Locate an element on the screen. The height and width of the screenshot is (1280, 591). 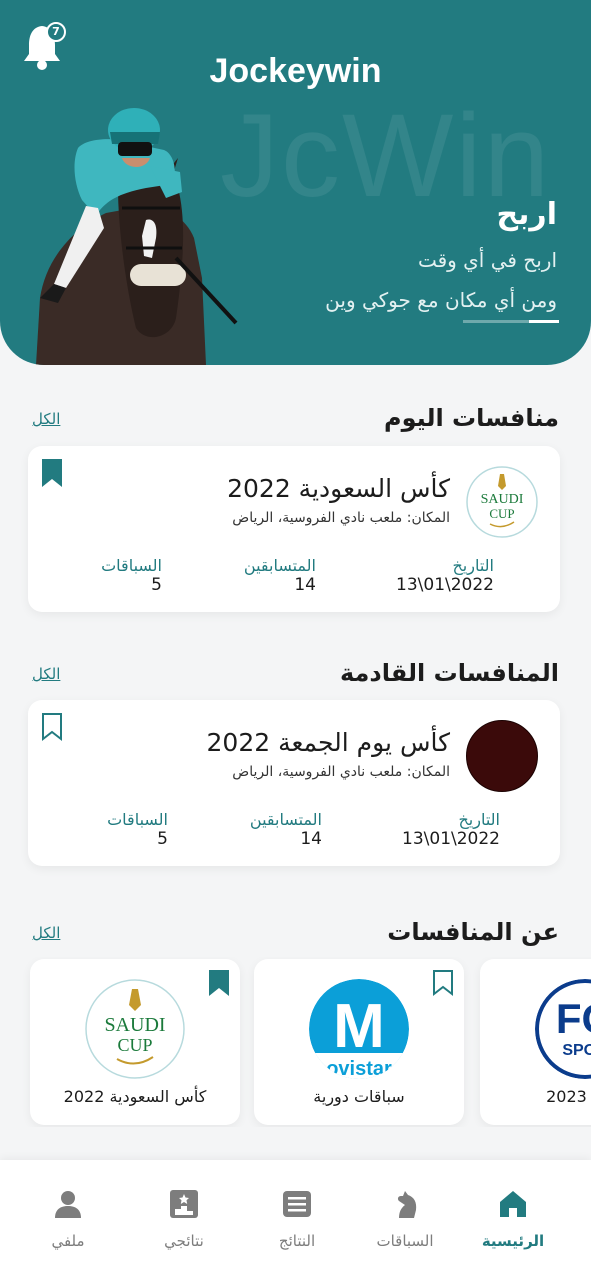
about-card-fox-sports: FO SPOR كأس 2023 is located at coordinates (535, 1042).